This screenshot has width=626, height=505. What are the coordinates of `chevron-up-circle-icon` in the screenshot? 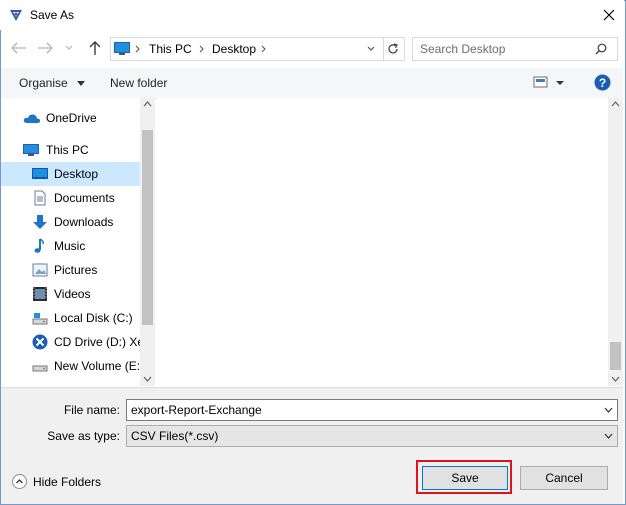 It's located at (19, 481).